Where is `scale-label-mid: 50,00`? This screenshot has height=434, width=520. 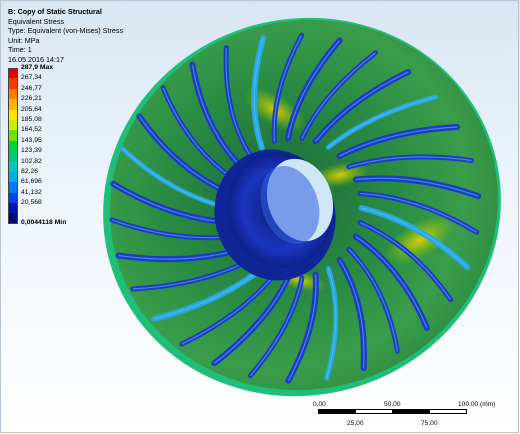
scale-label-mid: 50,00 is located at coordinates (392, 404).